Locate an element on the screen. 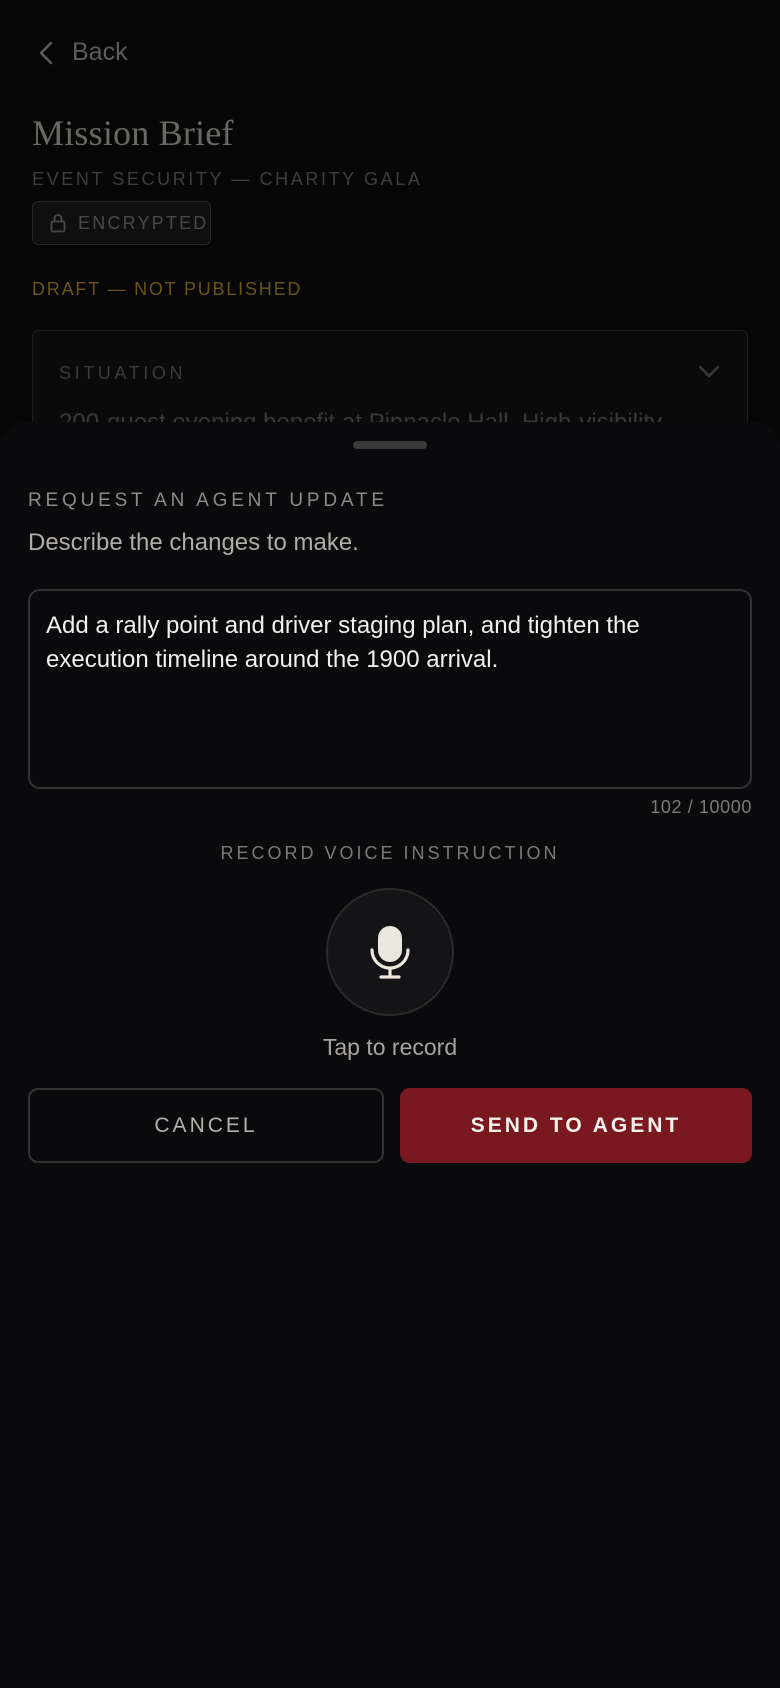 This screenshot has width=780, height=1688. sheet-heading: REQUEST AN AGENT UPDATE is located at coordinates (208, 500).